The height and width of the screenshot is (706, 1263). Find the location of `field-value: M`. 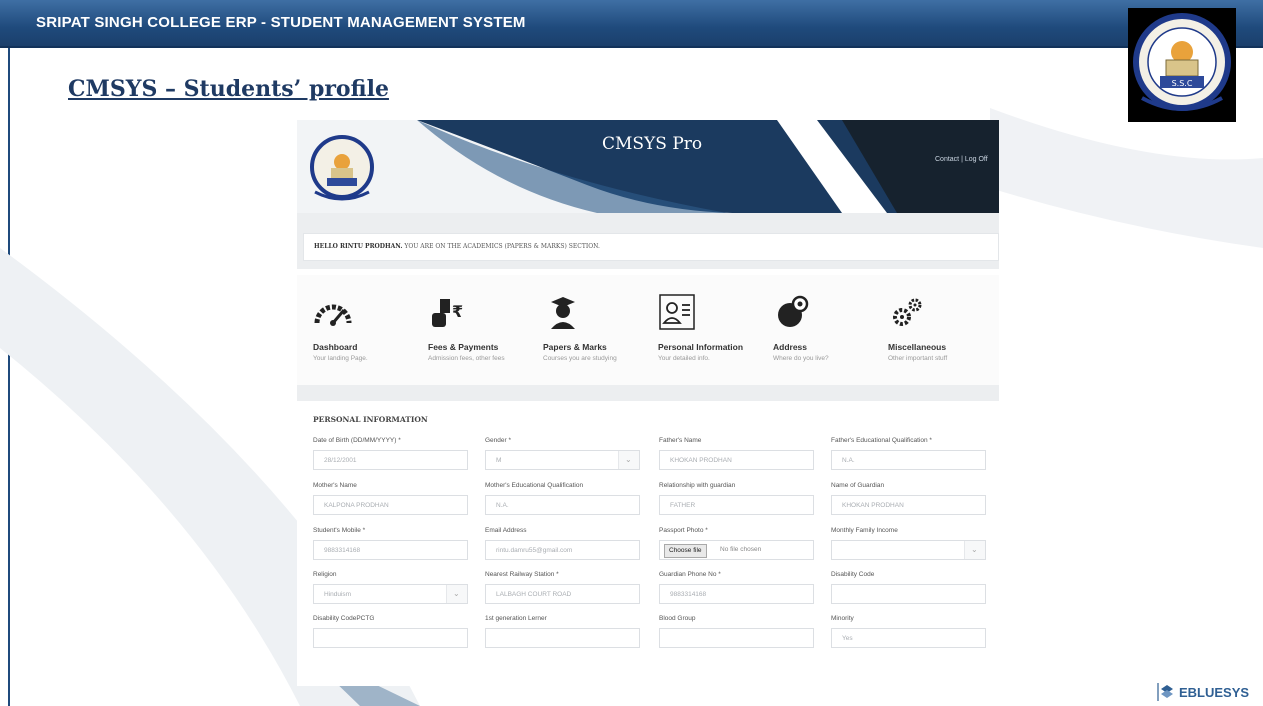

field-value: M is located at coordinates (499, 460).